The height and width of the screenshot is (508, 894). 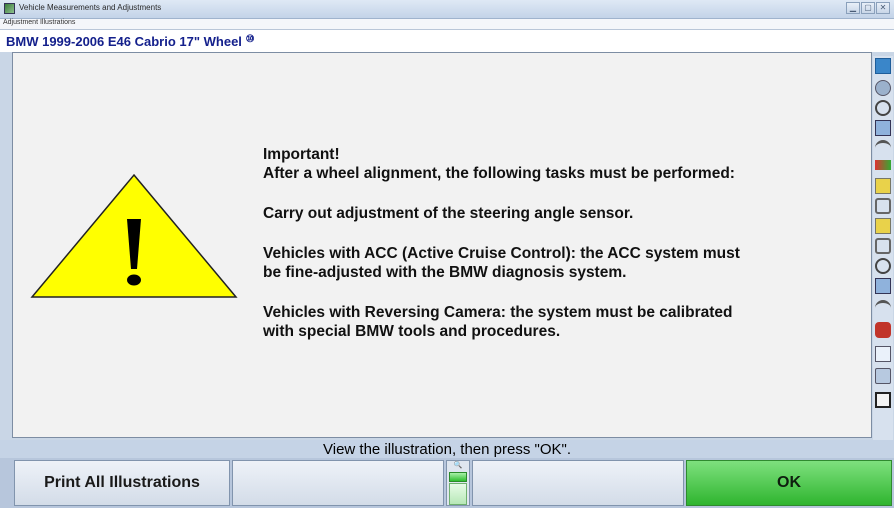 What do you see at coordinates (447, 24) in the screenshot?
I see `screen-subtitle-bar: Adjustment Illustrations` at bounding box center [447, 24].